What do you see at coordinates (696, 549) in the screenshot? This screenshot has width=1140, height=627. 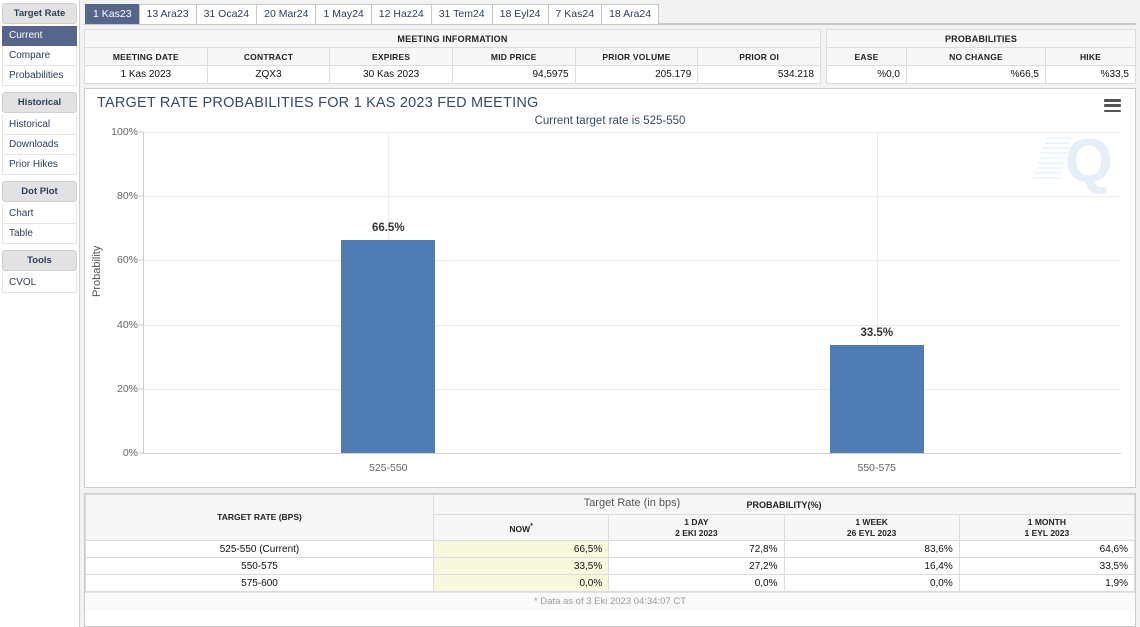 I see `detail-cell-day: 72,8%` at bounding box center [696, 549].